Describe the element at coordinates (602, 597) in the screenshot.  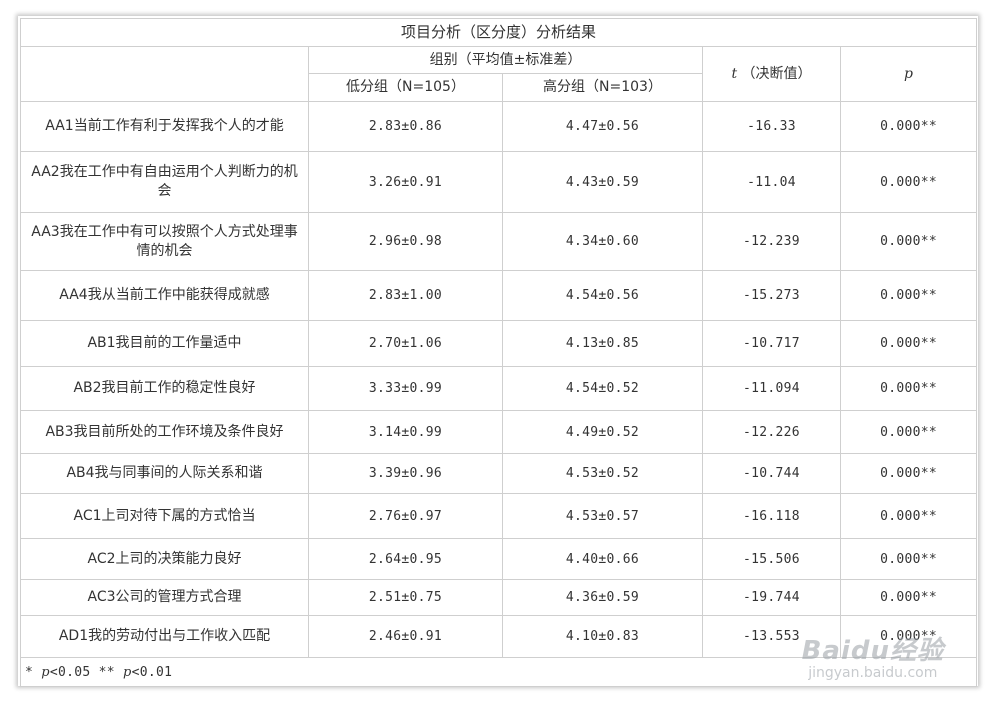
I see `high-group-cell: 4.36±0.59` at that location.